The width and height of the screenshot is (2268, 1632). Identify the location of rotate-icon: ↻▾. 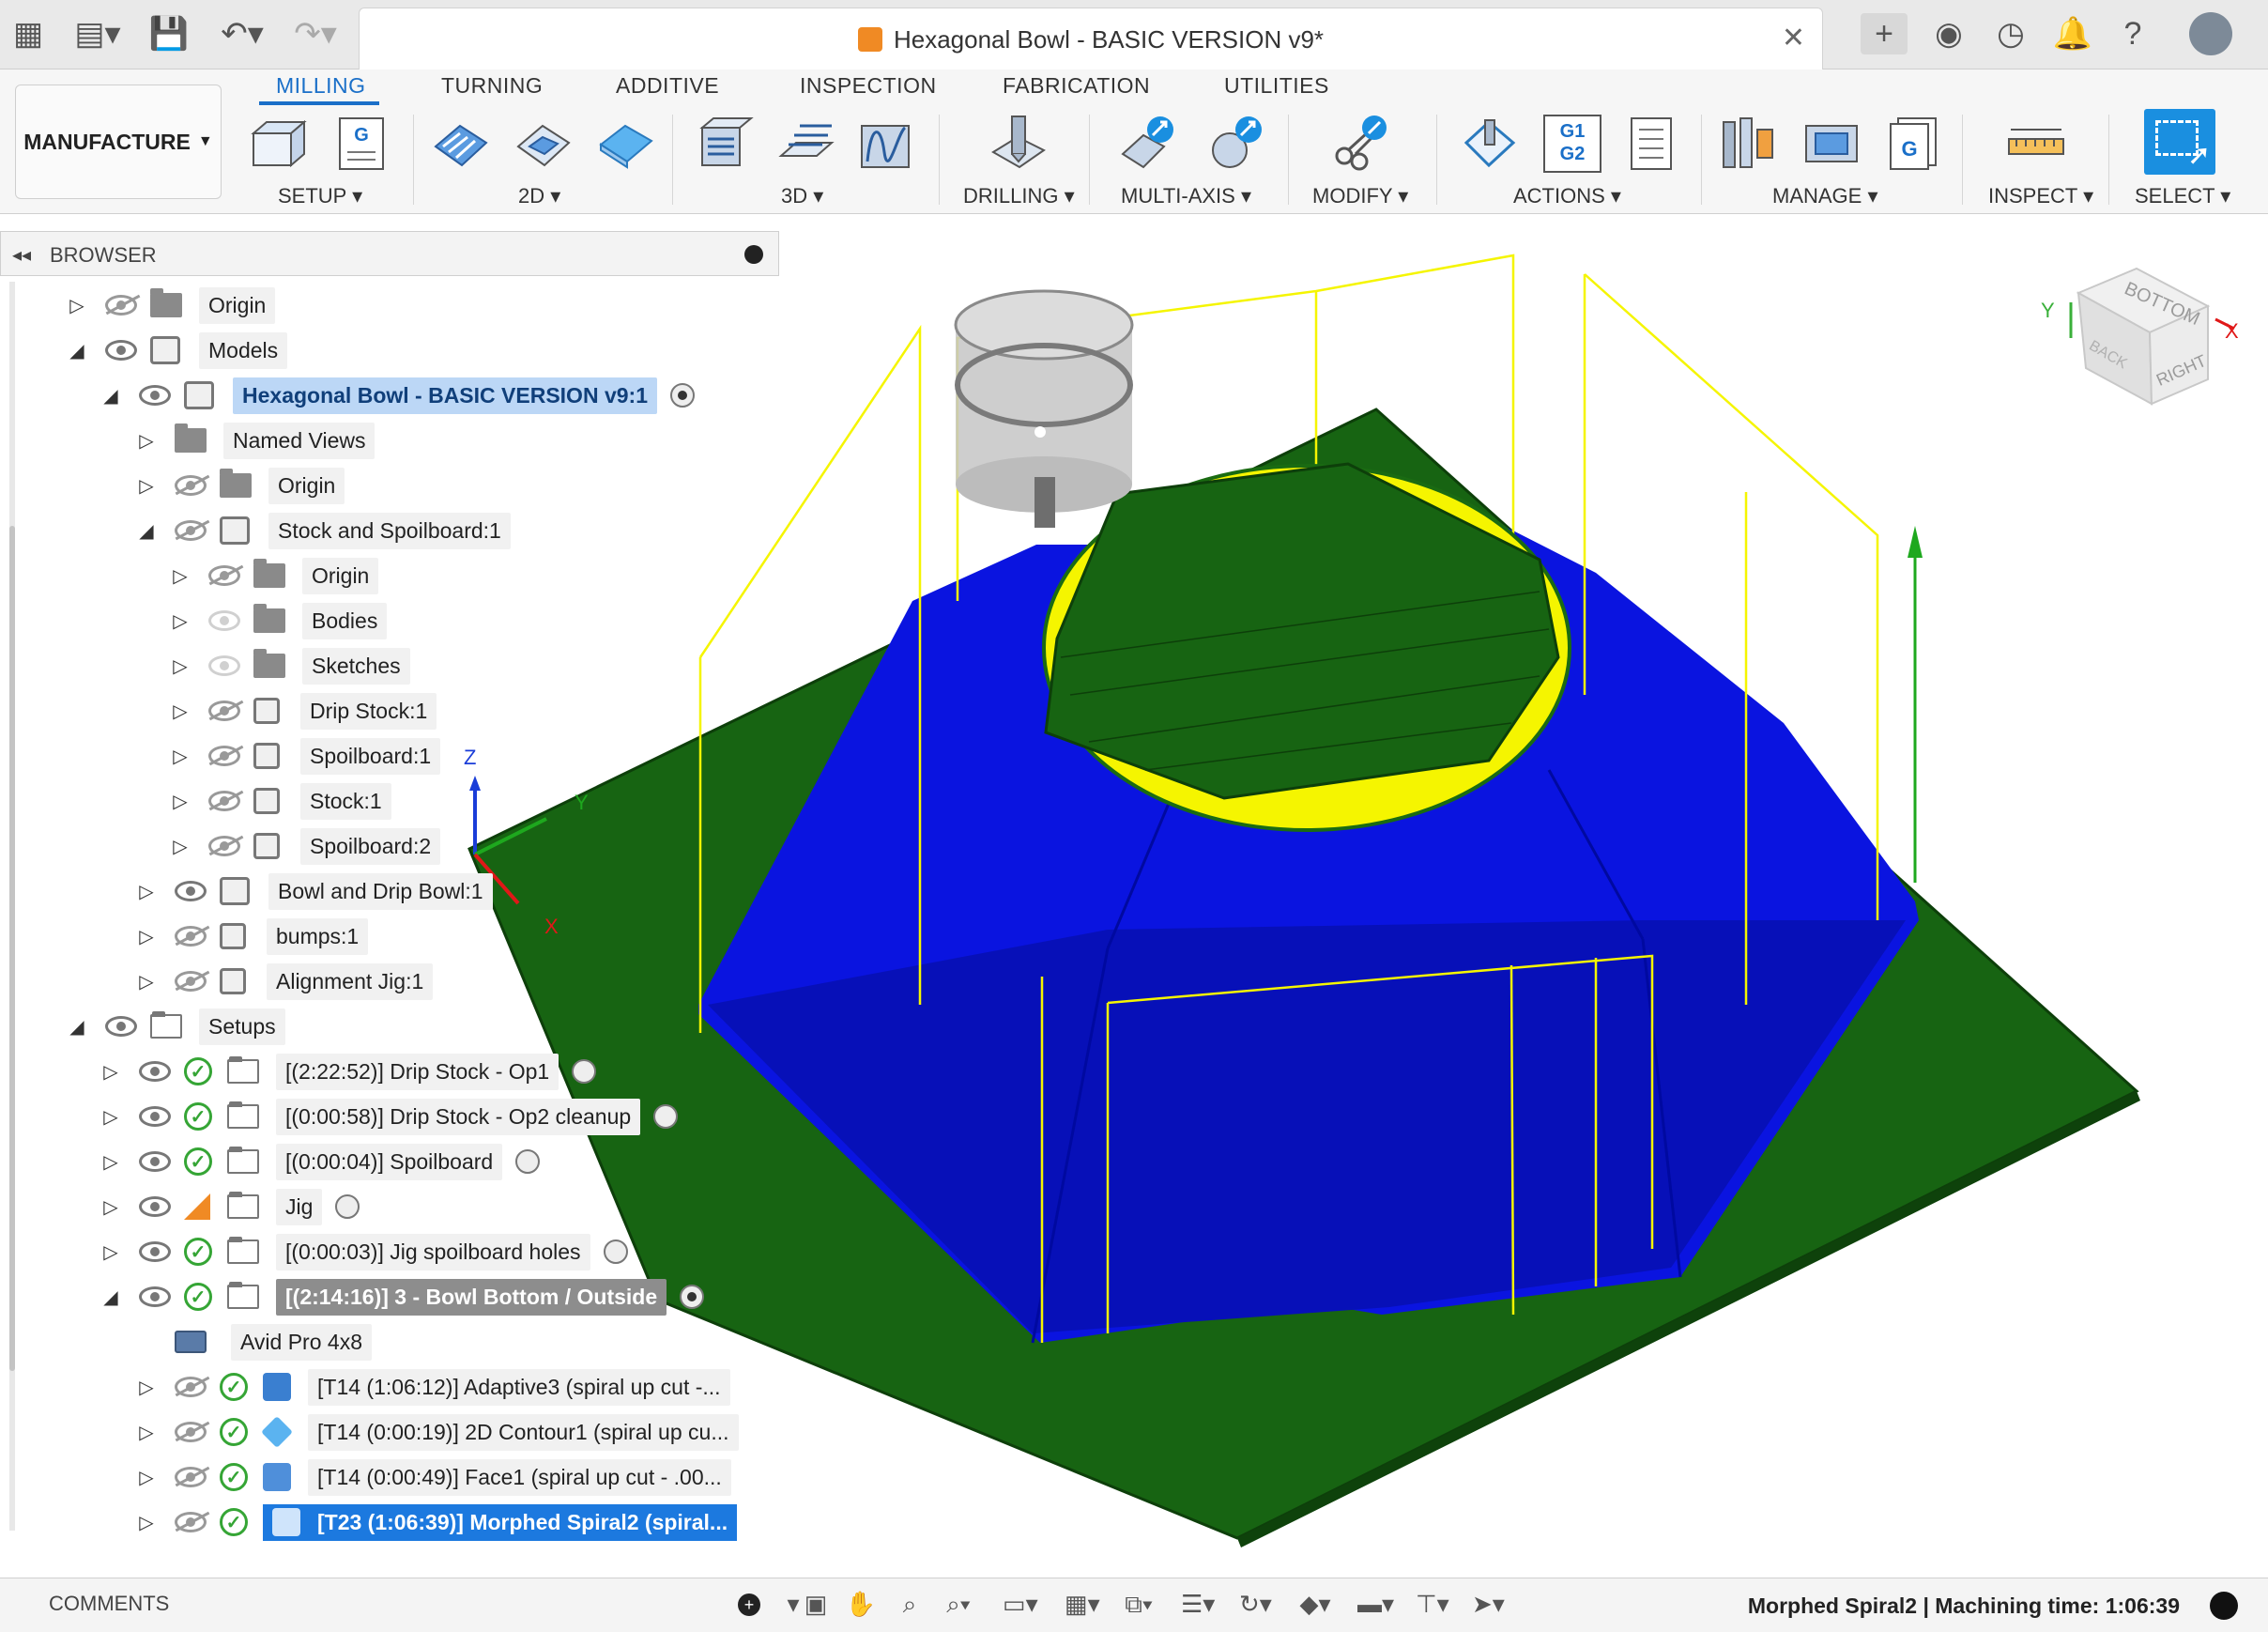
(1255, 1605).